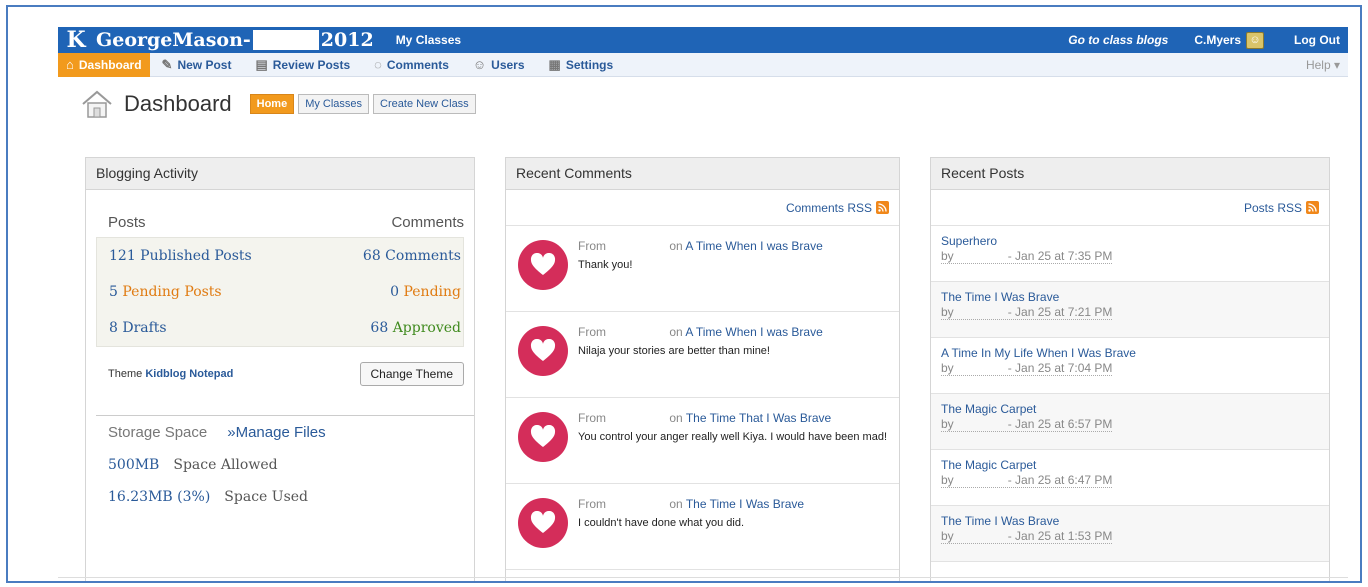  What do you see at coordinates (378, 64) in the screenshot?
I see `speech-bubble-icon: ◌` at bounding box center [378, 64].